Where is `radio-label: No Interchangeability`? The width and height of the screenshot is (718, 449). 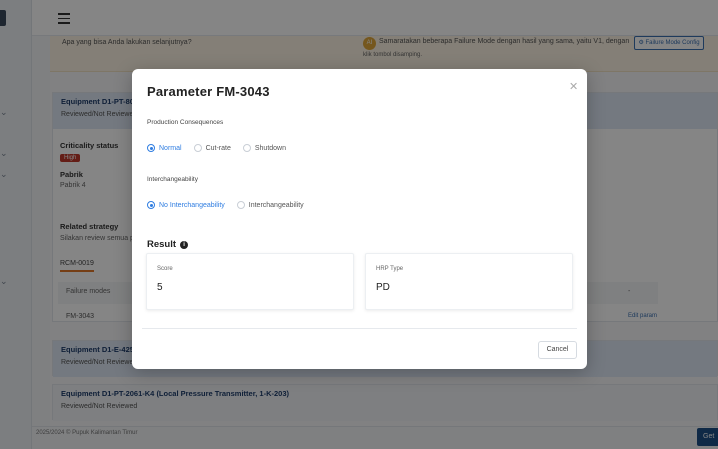 radio-label: No Interchangeability is located at coordinates (192, 205).